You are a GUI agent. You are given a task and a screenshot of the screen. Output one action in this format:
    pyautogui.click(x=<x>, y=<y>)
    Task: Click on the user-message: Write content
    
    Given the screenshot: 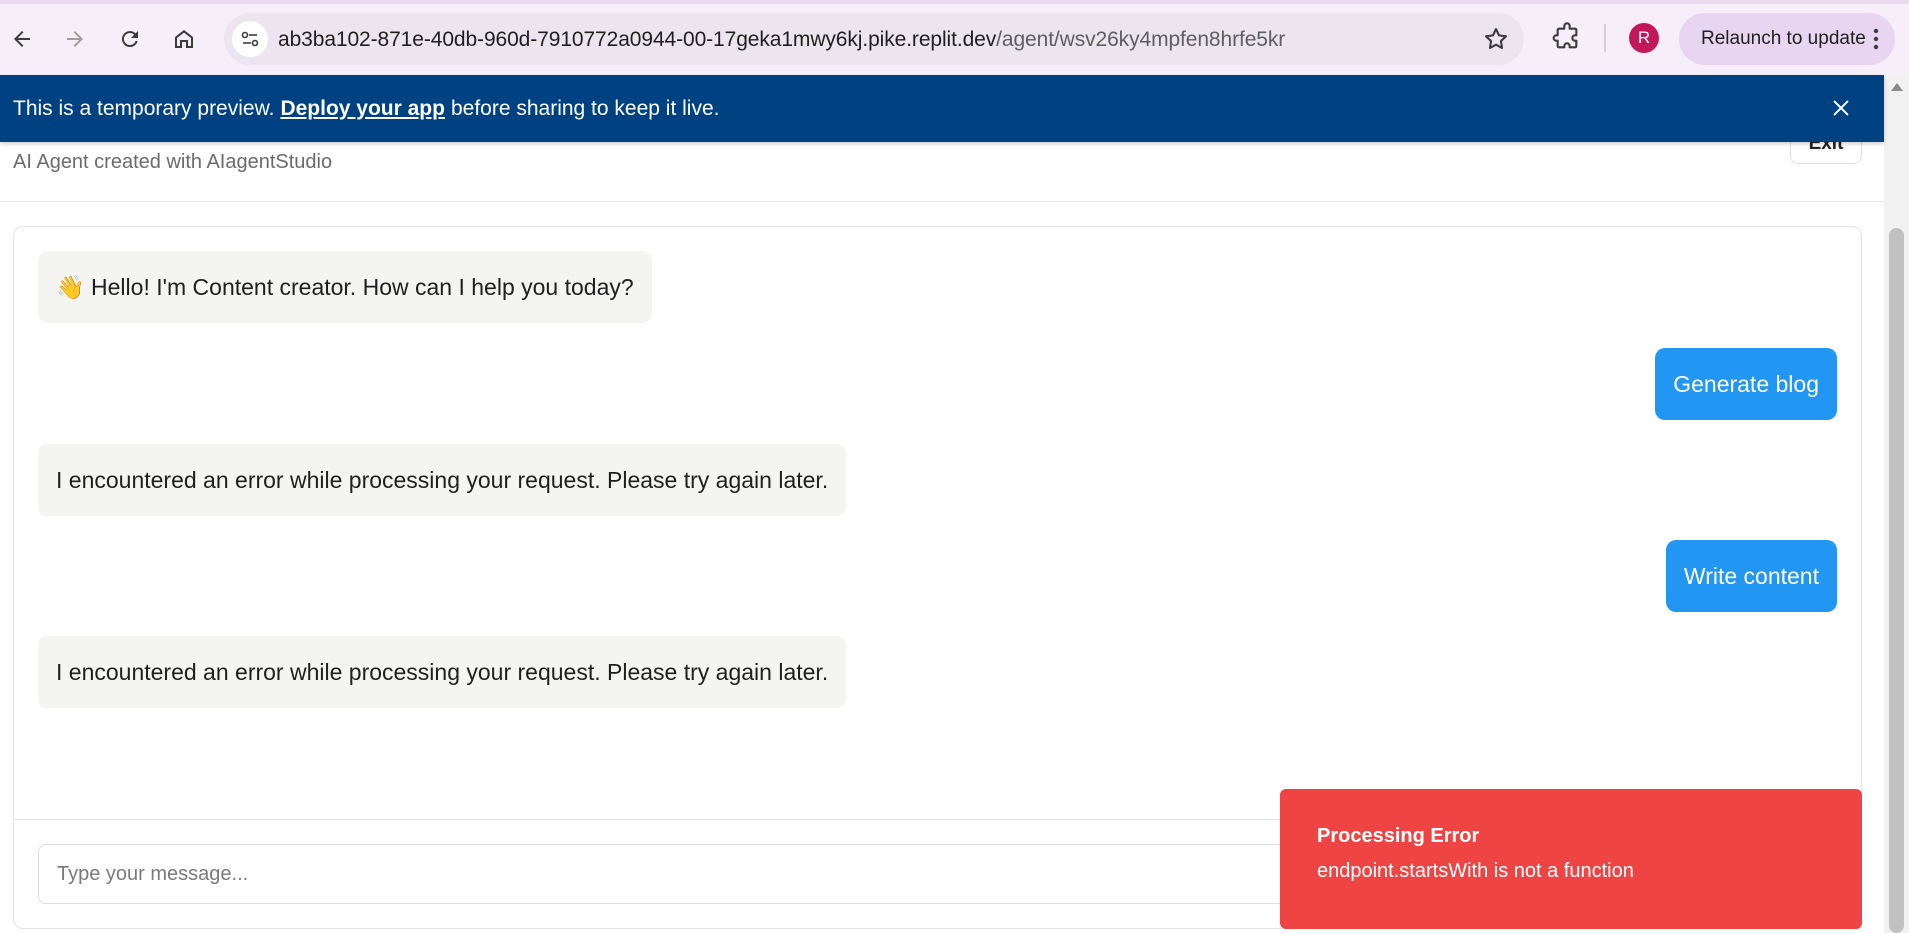 What is the action you would take?
    pyautogui.click(x=1751, y=576)
    